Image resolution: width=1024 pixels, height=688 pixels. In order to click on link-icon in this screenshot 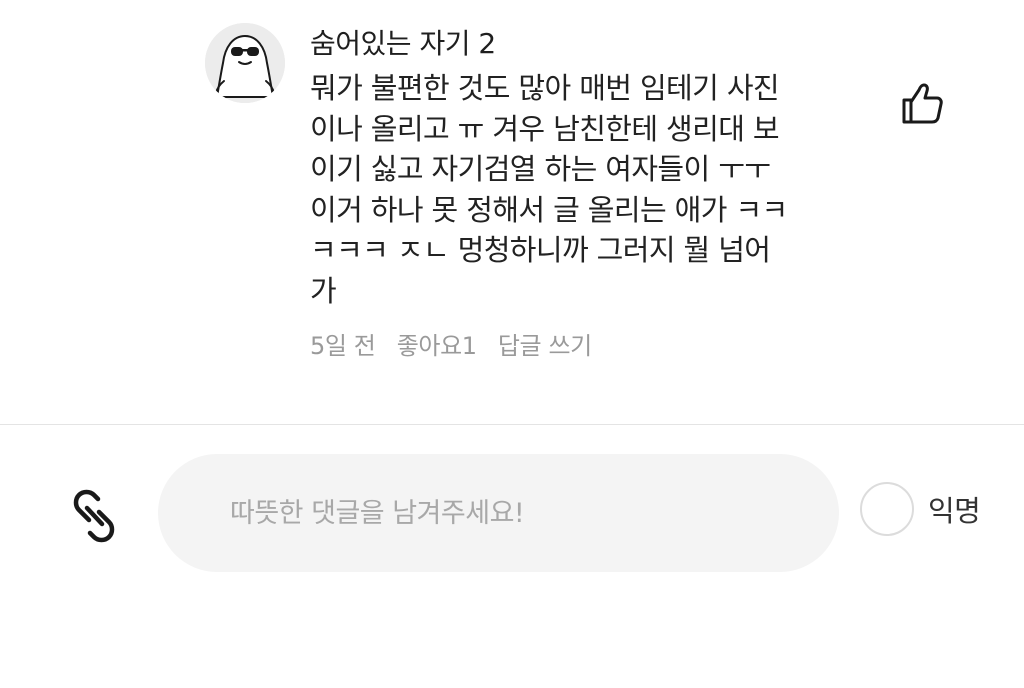, I will do `click(94, 516)`.